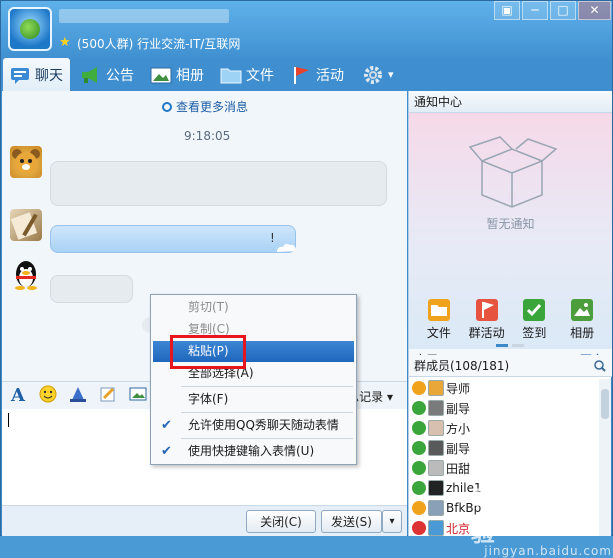  I want to click on annotation-highlight-box, so click(208, 352).